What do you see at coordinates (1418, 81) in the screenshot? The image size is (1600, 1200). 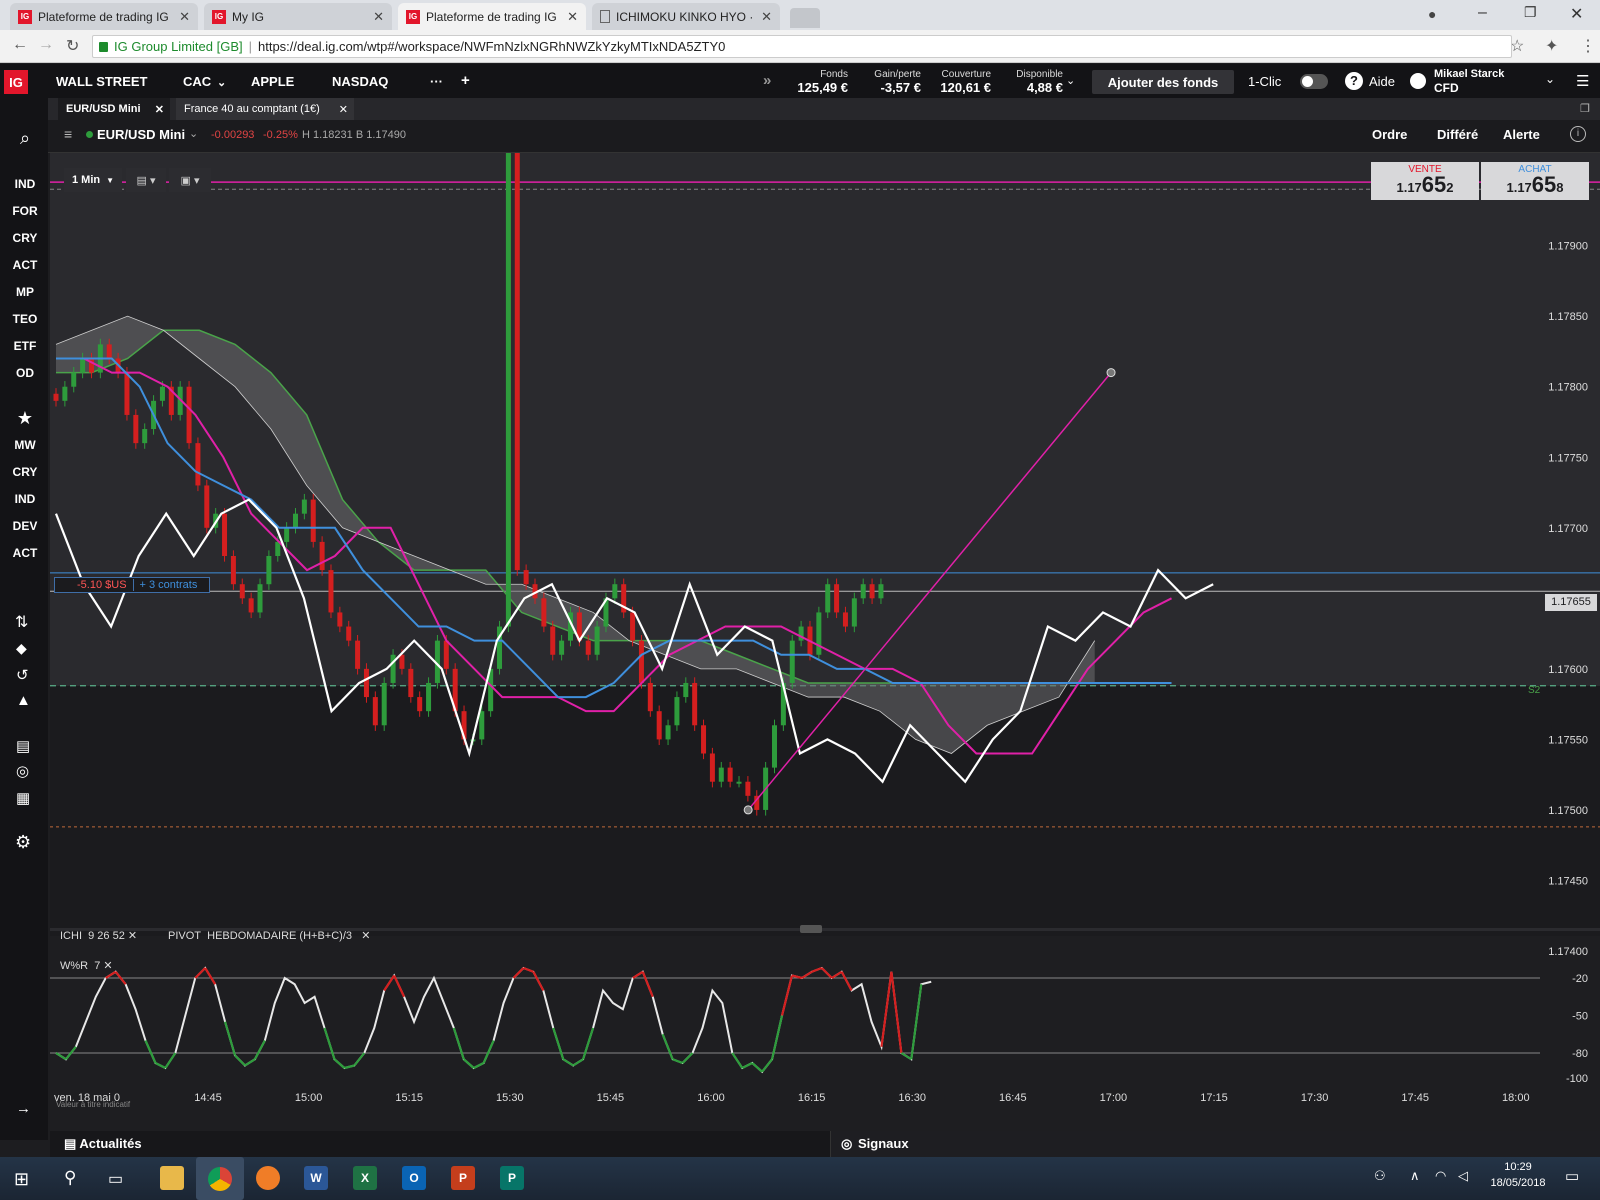 I see `user-avatar-icon` at bounding box center [1418, 81].